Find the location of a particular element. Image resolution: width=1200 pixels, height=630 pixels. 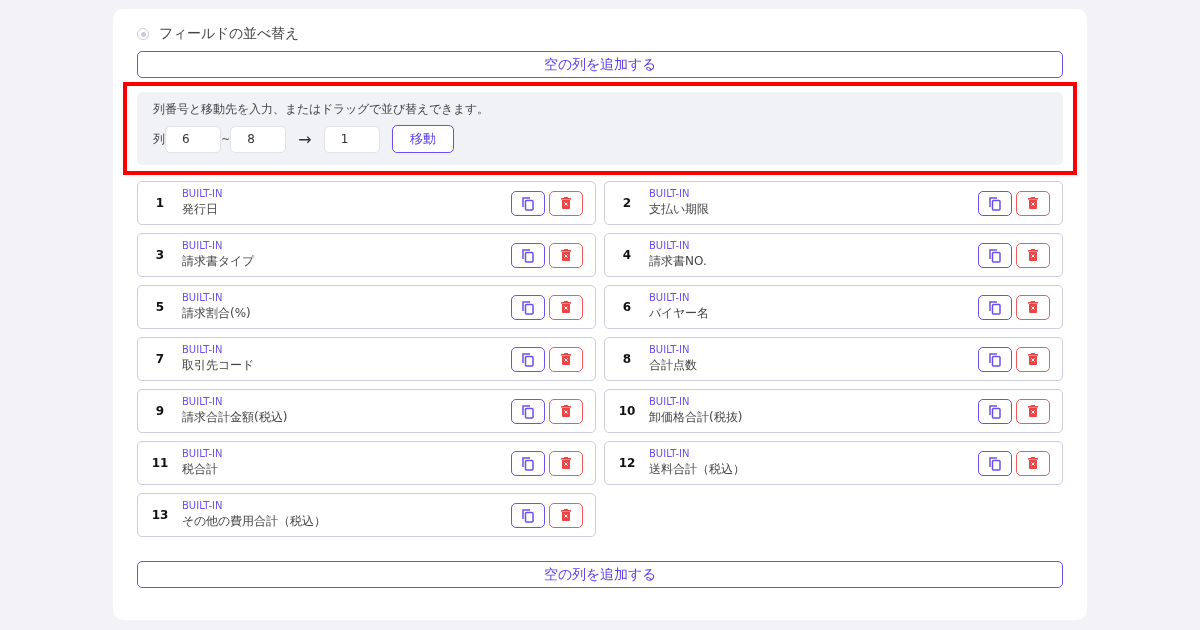

field-name: その他の費用合計（税込） is located at coordinates (254, 521).